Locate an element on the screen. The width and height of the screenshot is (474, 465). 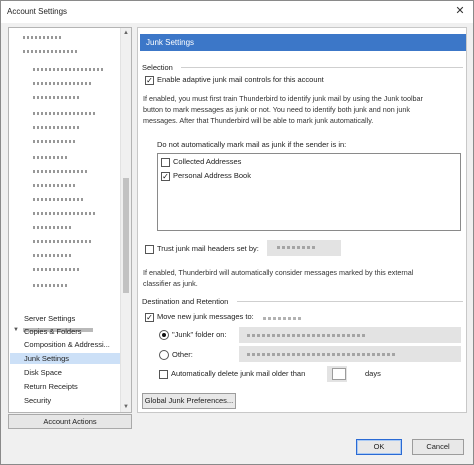
window-title: Account Settings is located at coordinates (37, 11).